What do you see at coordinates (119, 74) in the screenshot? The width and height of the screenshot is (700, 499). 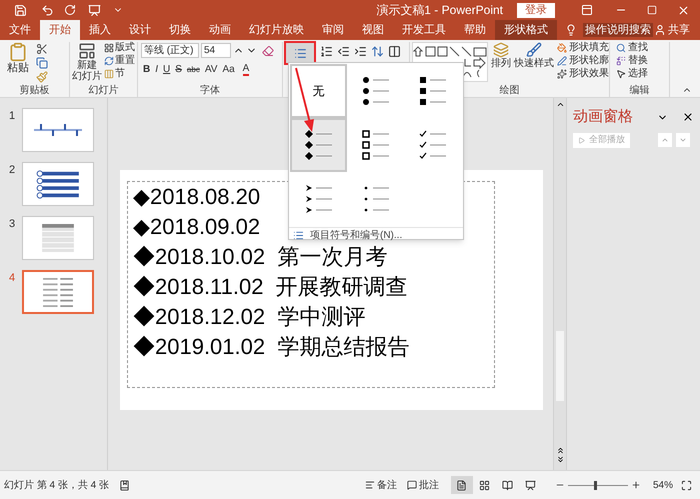 I see `section-button: 节` at bounding box center [119, 74].